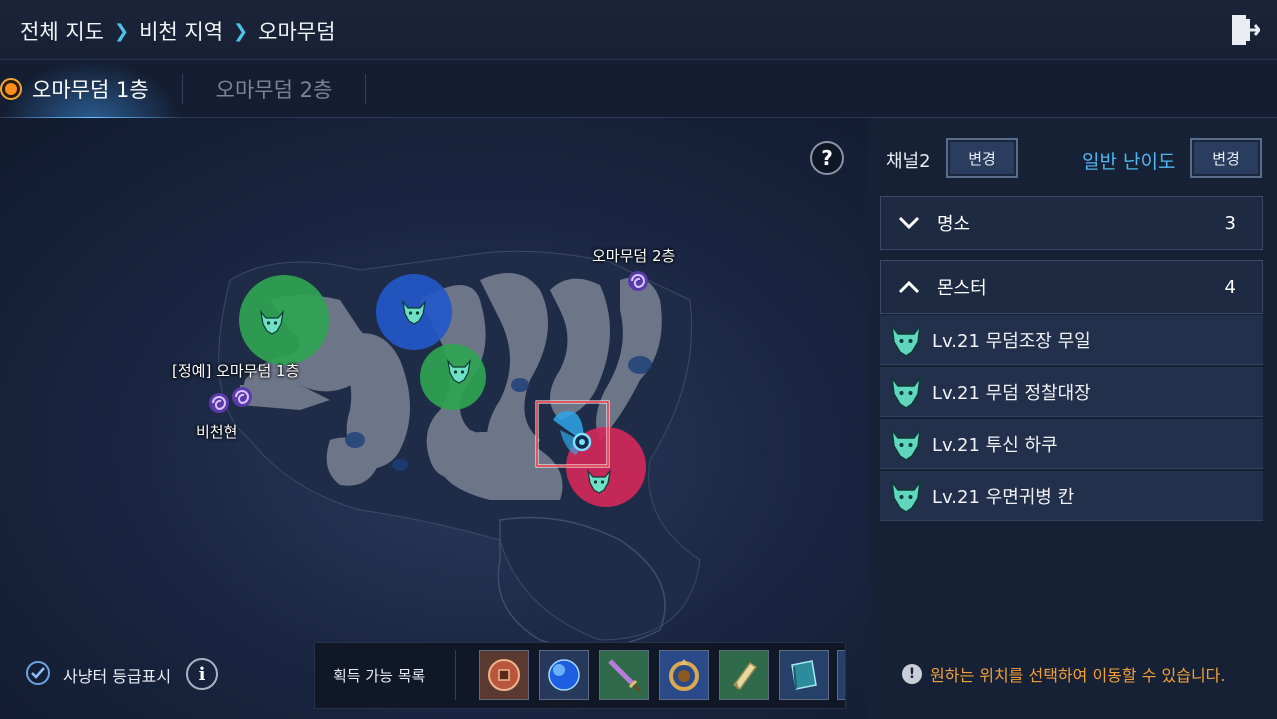 The width and height of the screenshot is (1277, 719). Describe the element at coordinates (202, 674) in the screenshot. I see `info-button: i` at that location.